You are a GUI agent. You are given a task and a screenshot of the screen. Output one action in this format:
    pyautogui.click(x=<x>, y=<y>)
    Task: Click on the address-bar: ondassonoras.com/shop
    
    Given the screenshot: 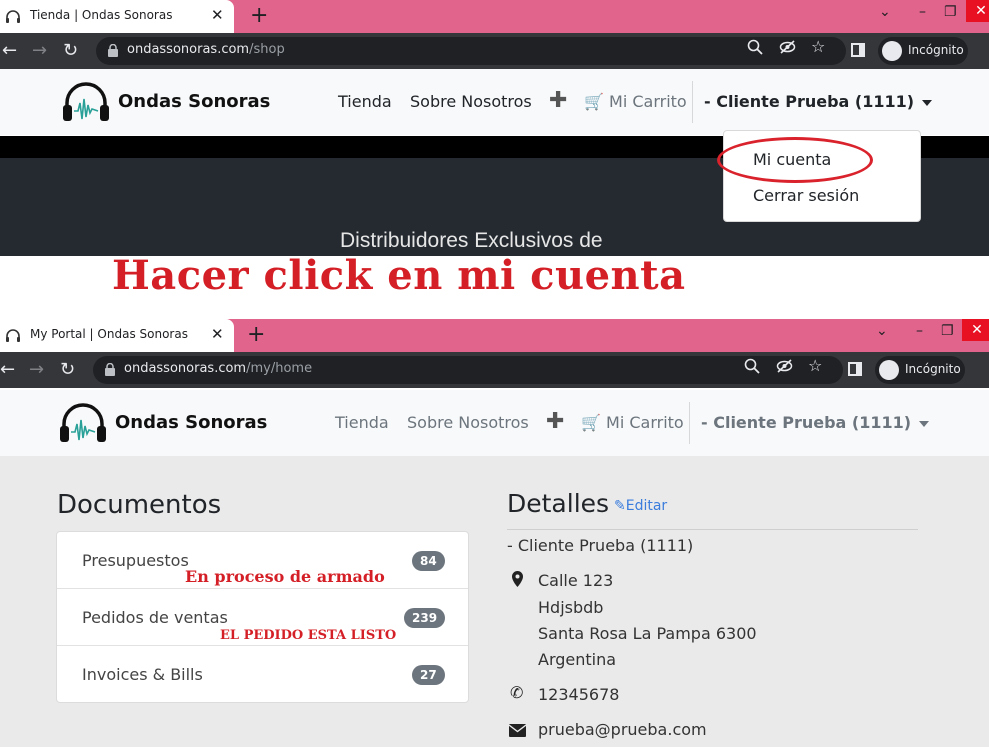 What is the action you would take?
    pyautogui.click(x=471, y=51)
    